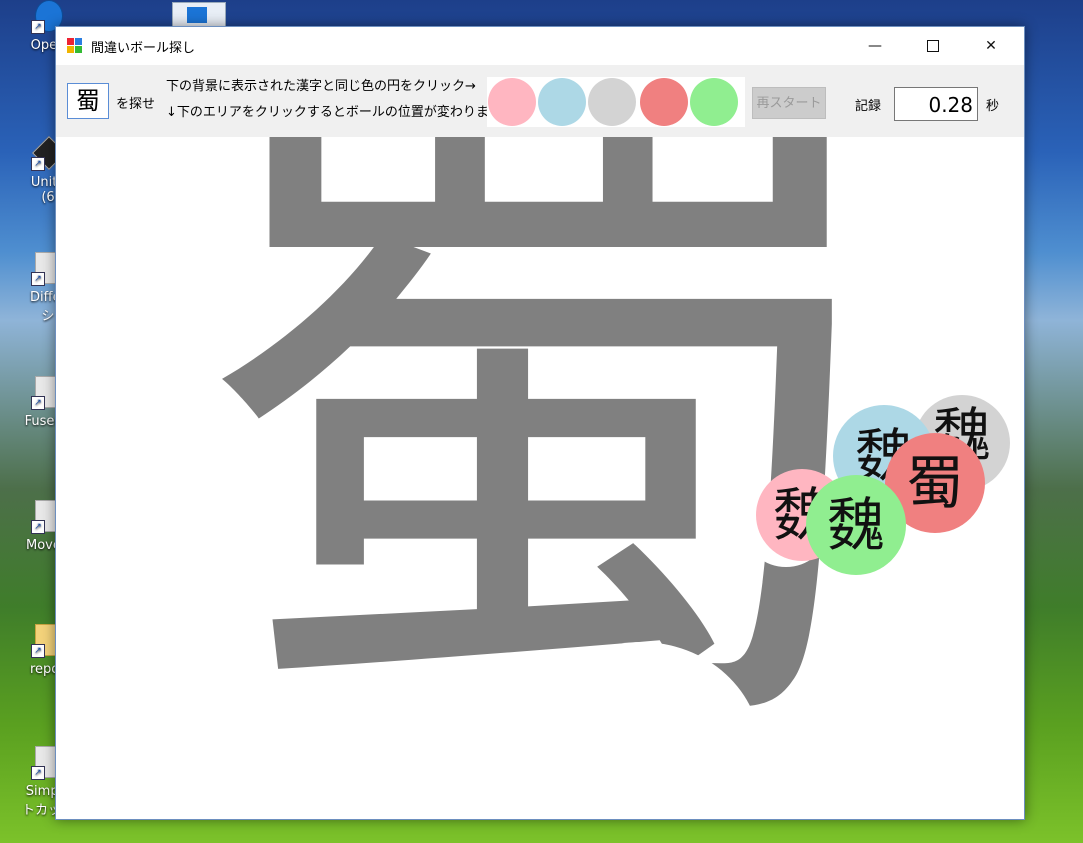 This screenshot has width=1083, height=843. Describe the element at coordinates (789, 103) in the screenshot. I see `restart-button: 再スタート` at that location.